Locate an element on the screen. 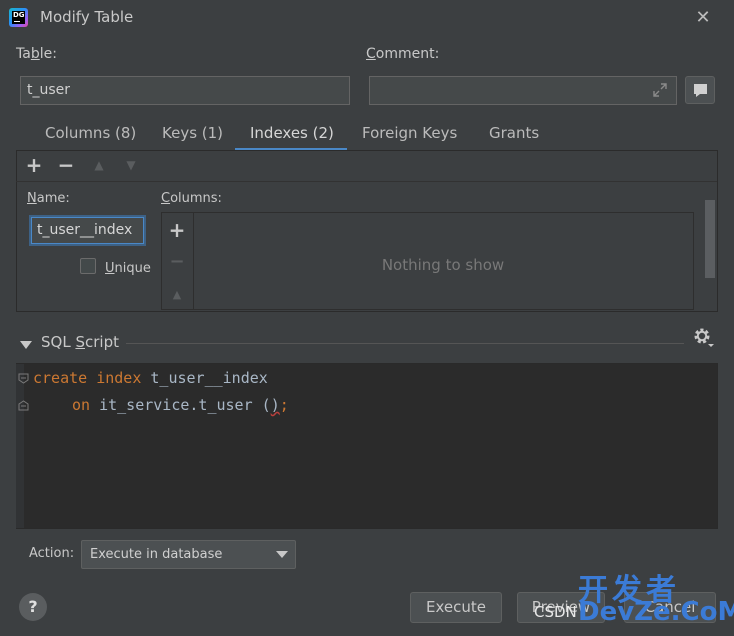 This screenshot has height=636, width=734. execute-button: Execute is located at coordinates (456, 607).